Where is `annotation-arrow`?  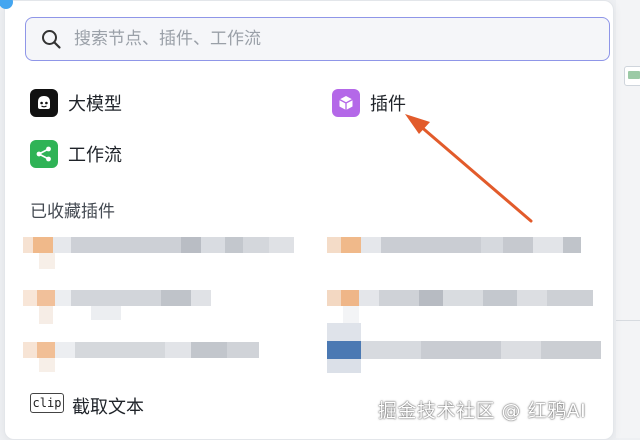
annotation-arrow is located at coordinates (469, 168).